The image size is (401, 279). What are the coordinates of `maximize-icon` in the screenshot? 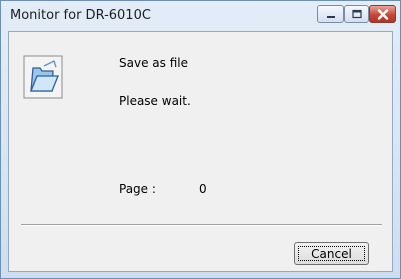 It's located at (357, 14).